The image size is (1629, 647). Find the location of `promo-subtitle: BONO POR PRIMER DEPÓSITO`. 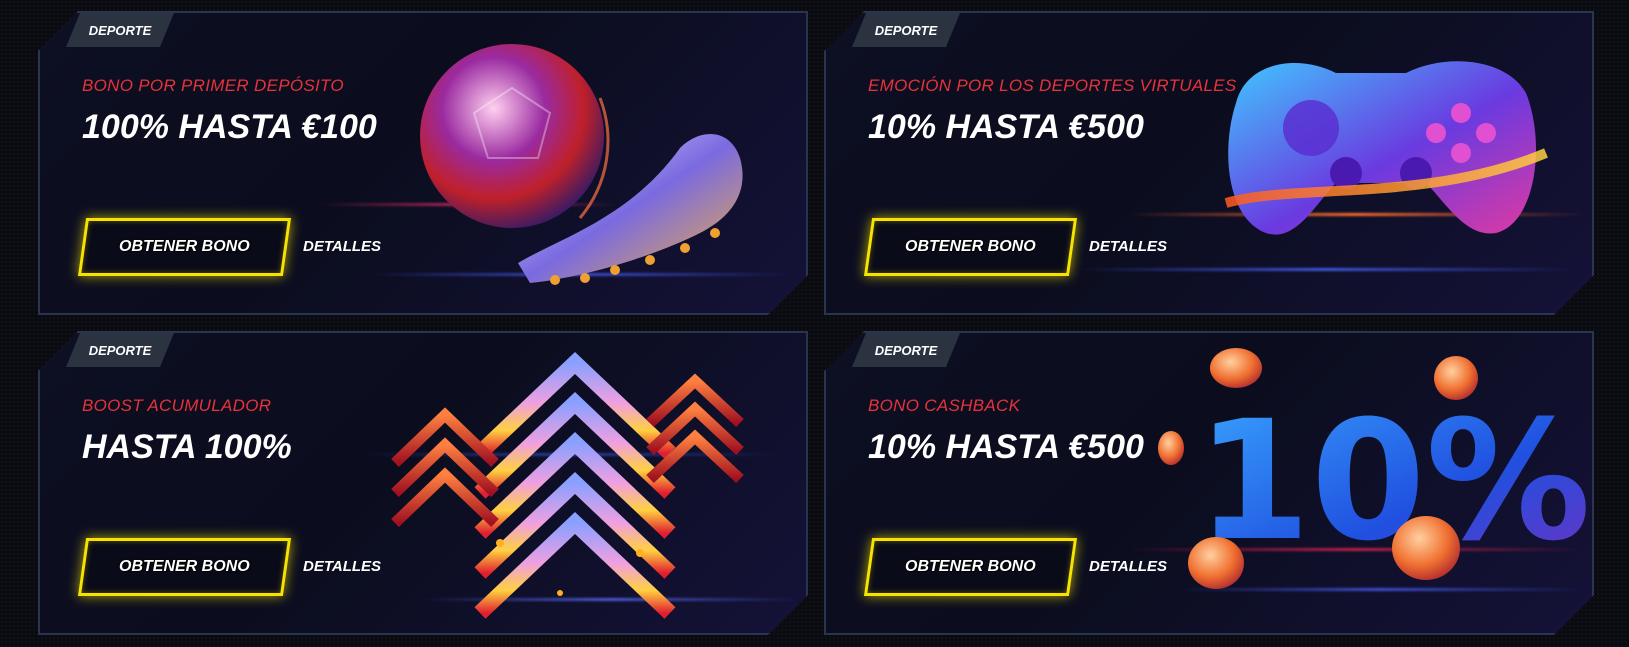

promo-subtitle: BONO POR PRIMER DEPÓSITO is located at coordinates (213, 85).